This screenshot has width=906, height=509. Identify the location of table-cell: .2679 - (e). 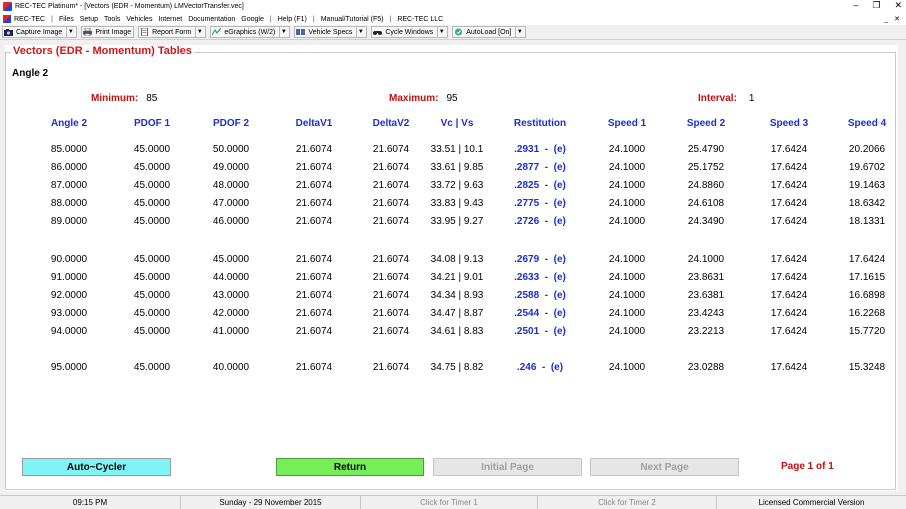
(540, 259).